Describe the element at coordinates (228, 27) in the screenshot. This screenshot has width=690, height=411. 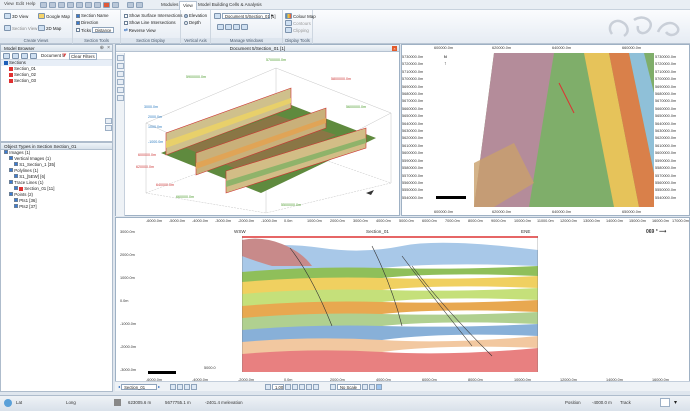
I see `tile-vertical-icon` at that location.